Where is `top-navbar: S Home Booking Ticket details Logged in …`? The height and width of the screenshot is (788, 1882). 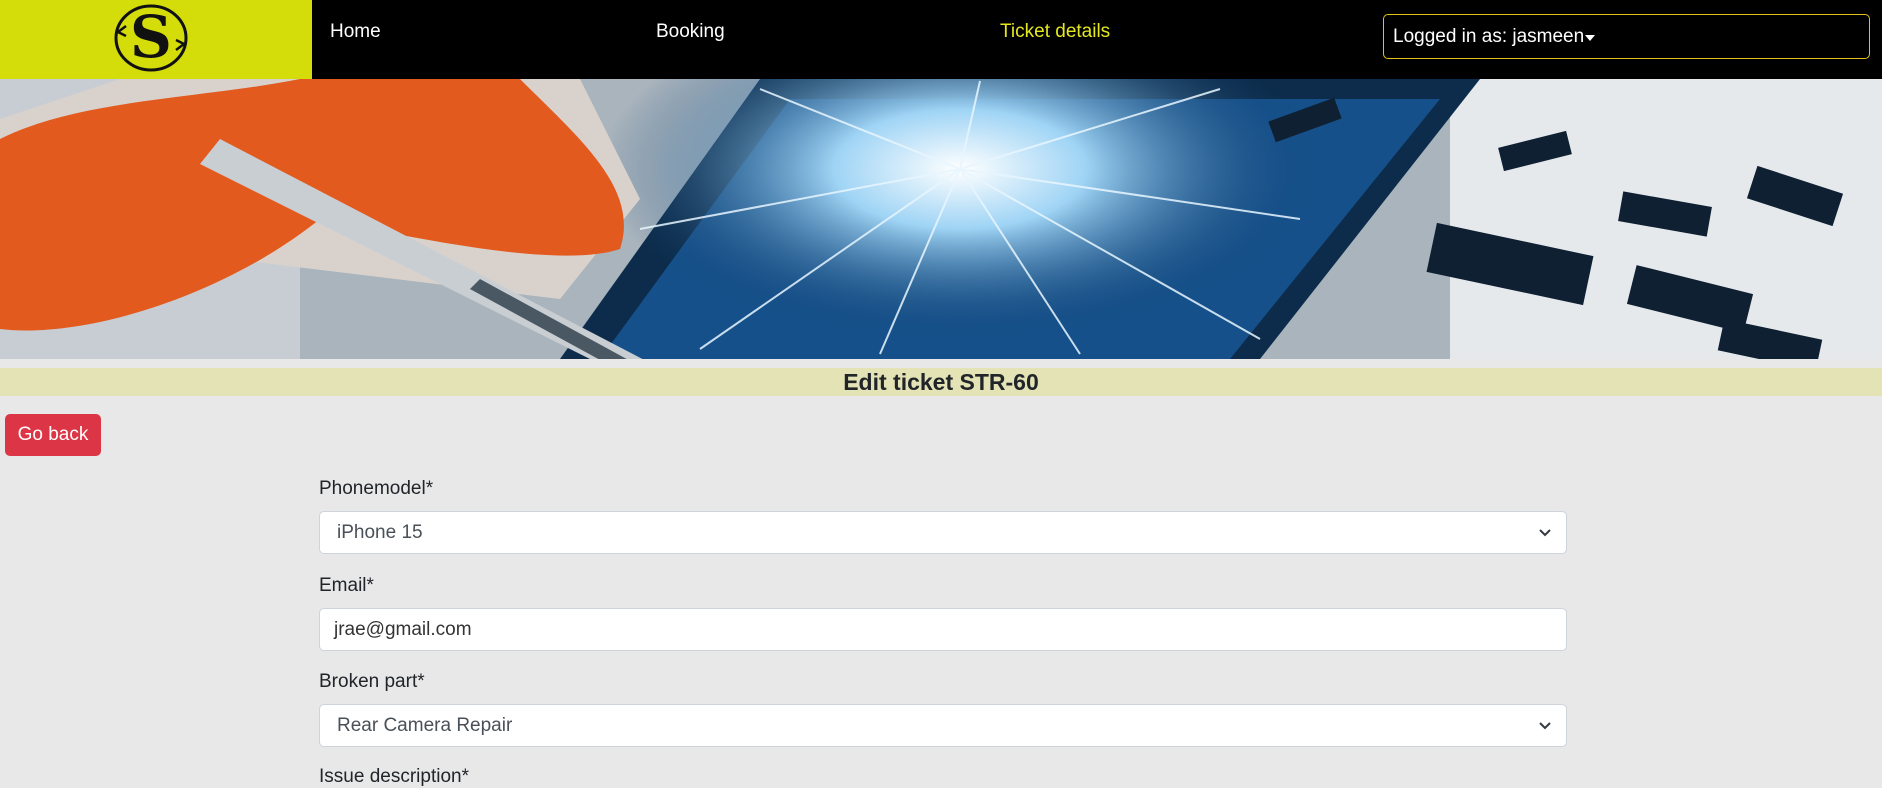 top-navbar: S Home Booking Ticket details Logged in … is located at coordinates (941, 39).